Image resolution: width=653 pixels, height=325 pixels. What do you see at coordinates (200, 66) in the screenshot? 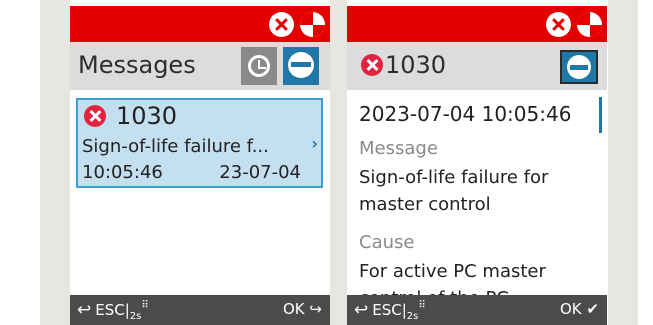
I see `screen-header: Messages` at bounding box center [200, 66].